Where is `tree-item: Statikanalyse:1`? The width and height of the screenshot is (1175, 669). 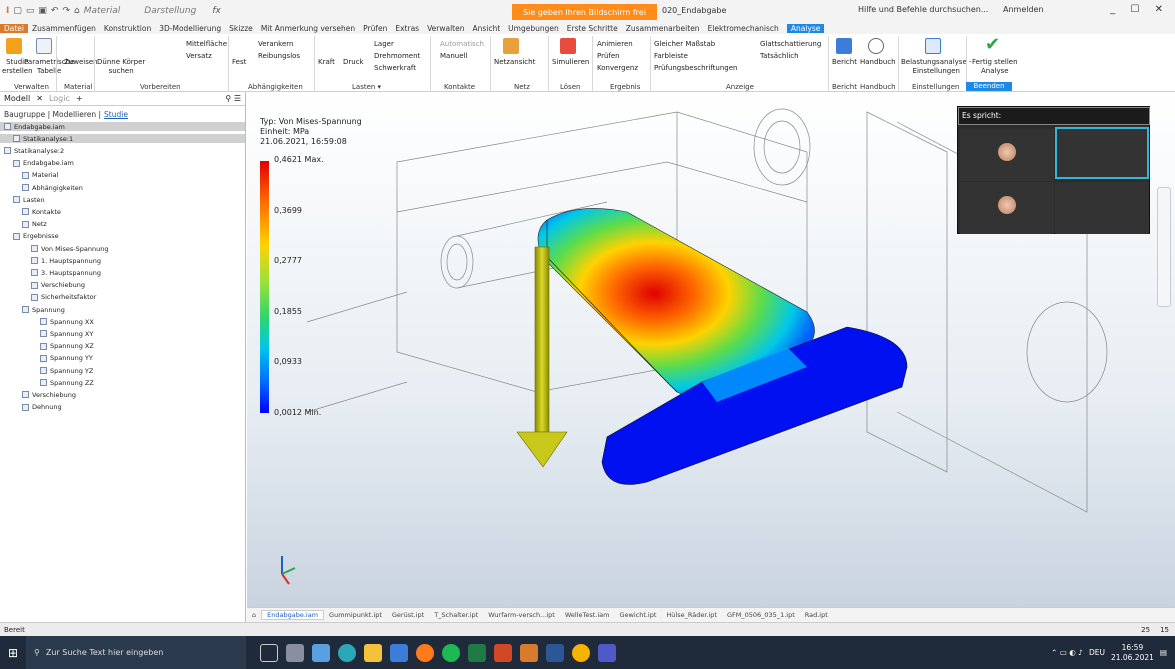 tree-item: Statikanalyse:1 is located at coordinates (122, 139).